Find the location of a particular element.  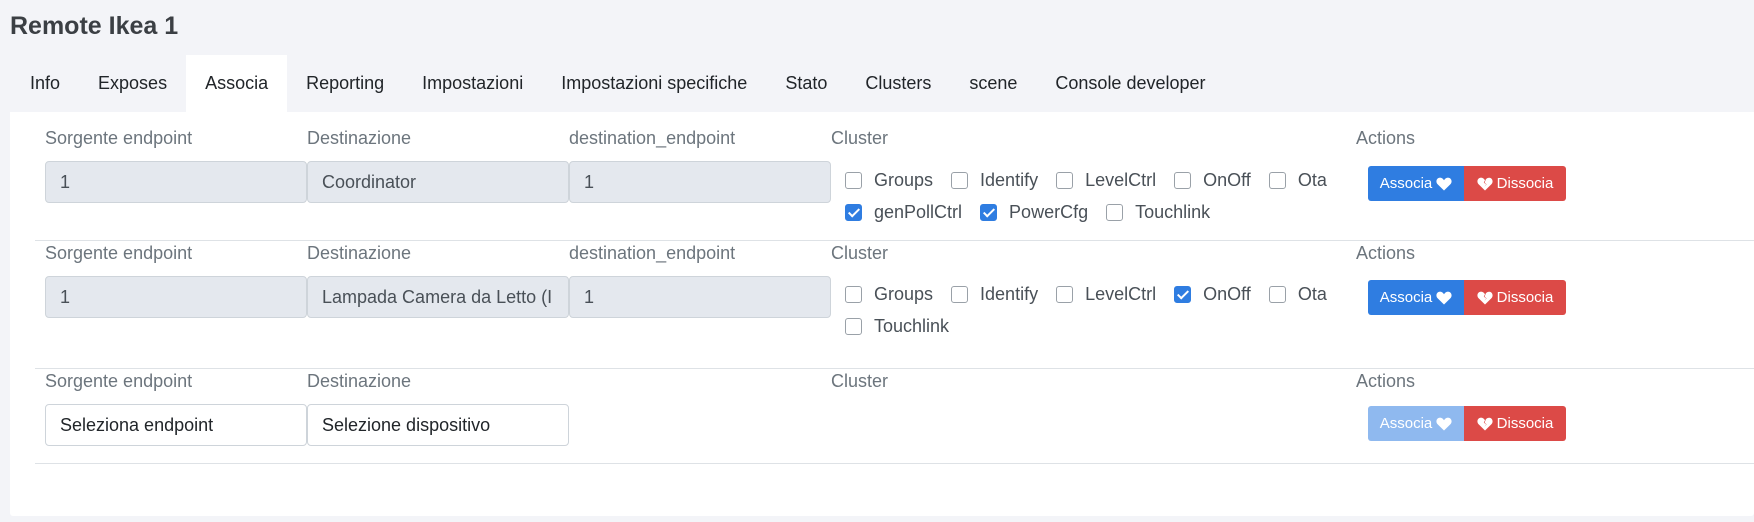

cluster-checkbox-genpollctrl: genPollCtrl is located at coordinates (903, 212).